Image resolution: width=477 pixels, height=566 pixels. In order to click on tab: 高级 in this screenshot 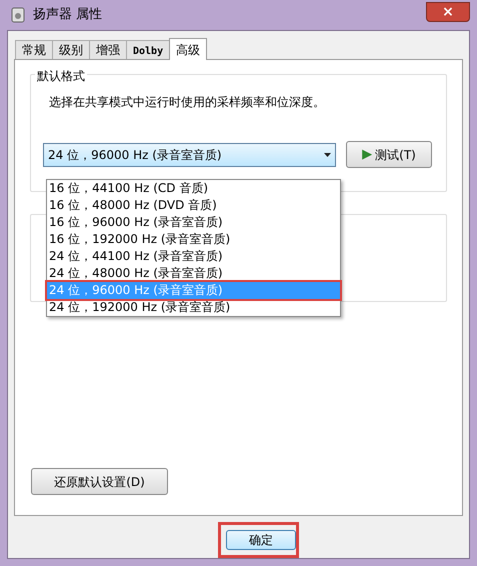, I will do `click(188, 49)`.